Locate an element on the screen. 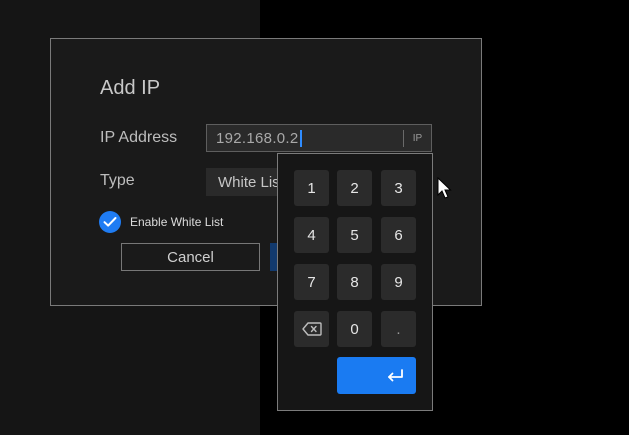 Image resolution: width=629 pixels, height=435 pixels. mouse-pointer-icon is located at coordinates (444, 188).